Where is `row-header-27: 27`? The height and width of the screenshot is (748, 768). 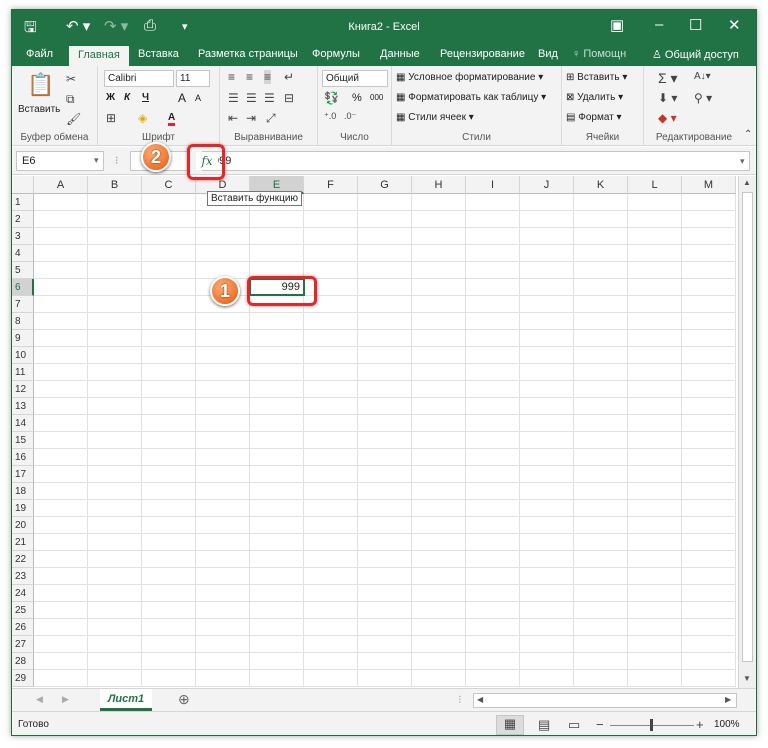
row-header-27: 27 is located at coordinates (23, 644).